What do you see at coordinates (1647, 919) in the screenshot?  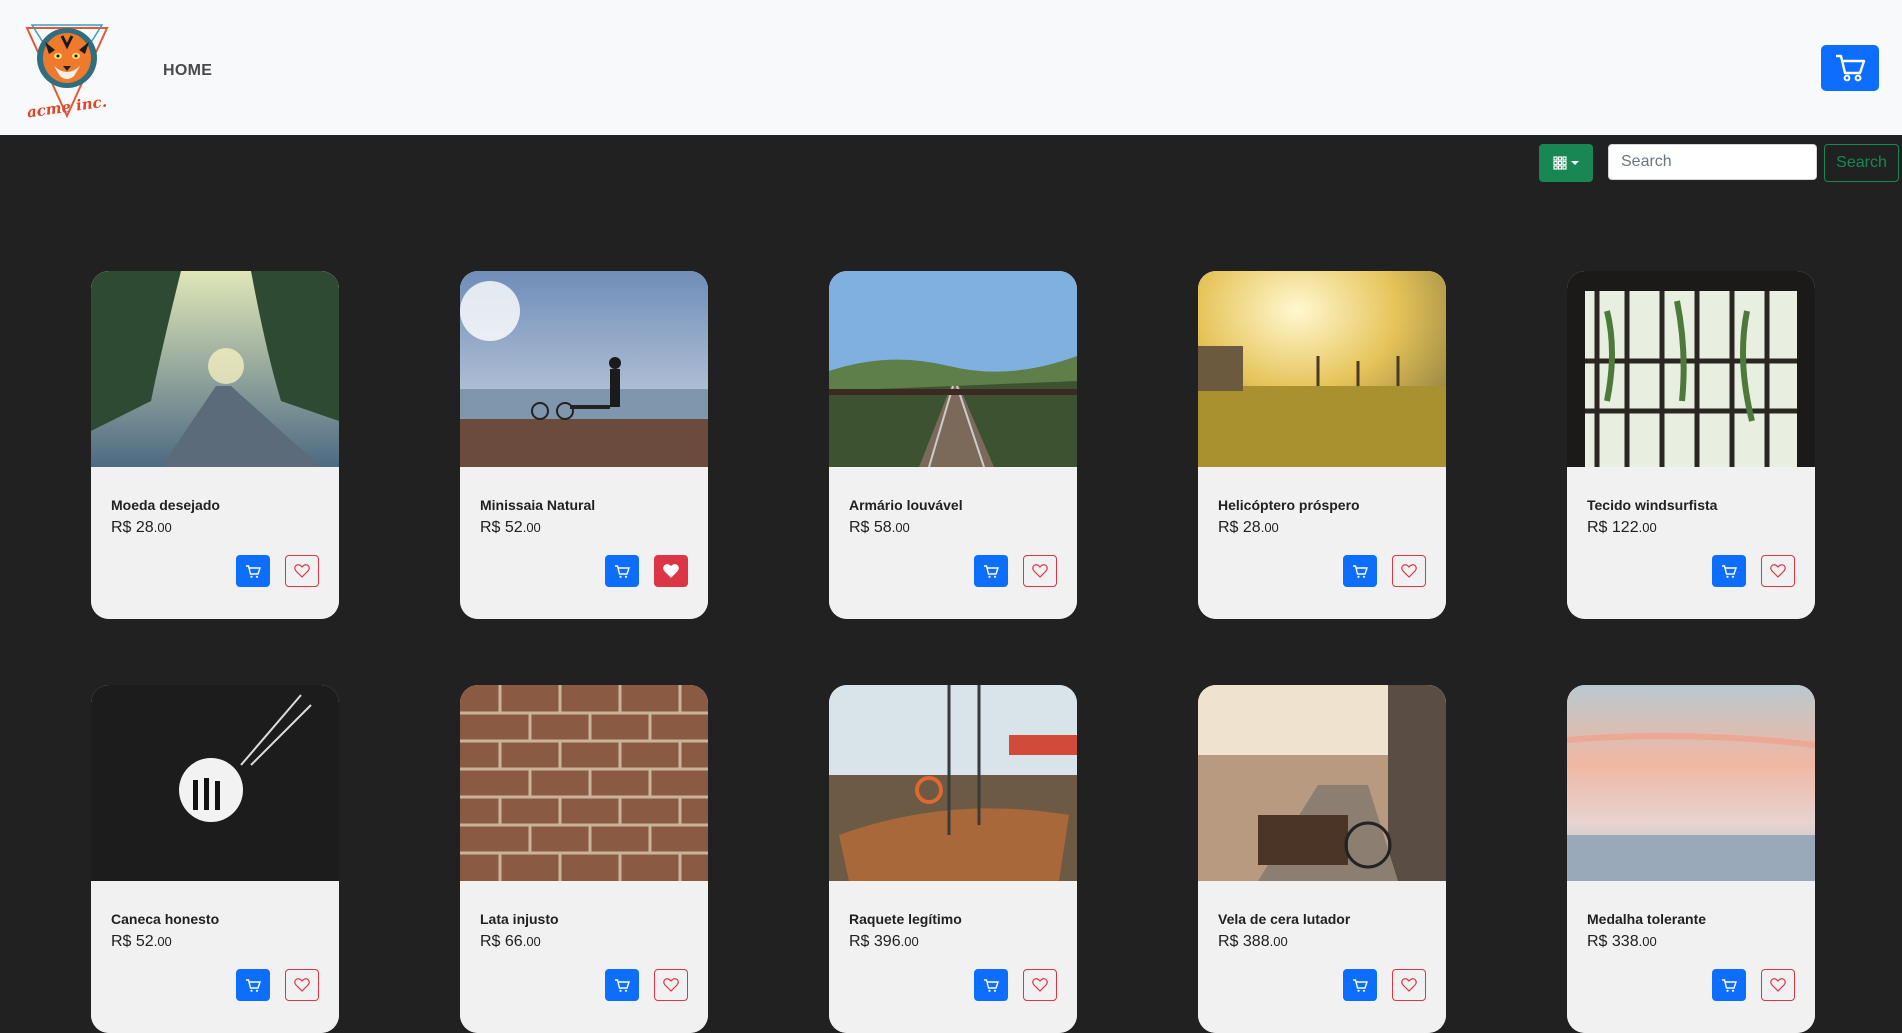 I see `product-name: Medalha tolerante` at bounding box center [1647, 919].